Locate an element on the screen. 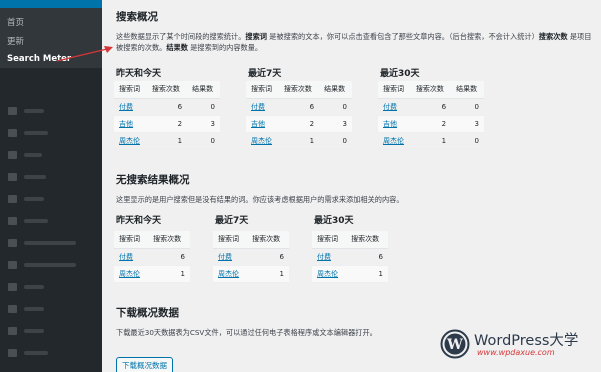 The image size is (601, 372). svg-text: W is located at coordinates (454, 345).